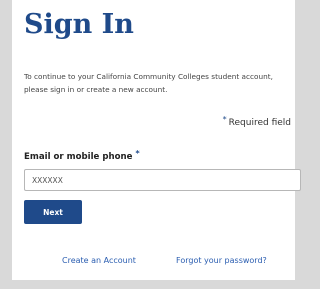 The width and height of the screenshot is (320, 289). I want to click on forgot-password-link: Forgot your password?, so click(221, 260).